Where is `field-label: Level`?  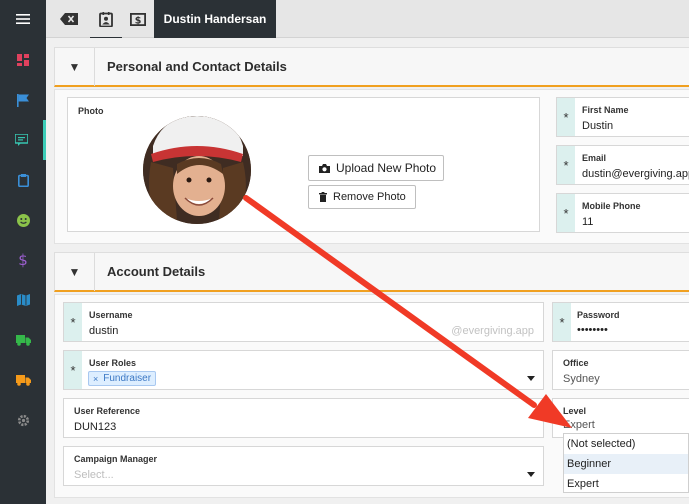 field-label: Level is located at coordinates (575, 411).